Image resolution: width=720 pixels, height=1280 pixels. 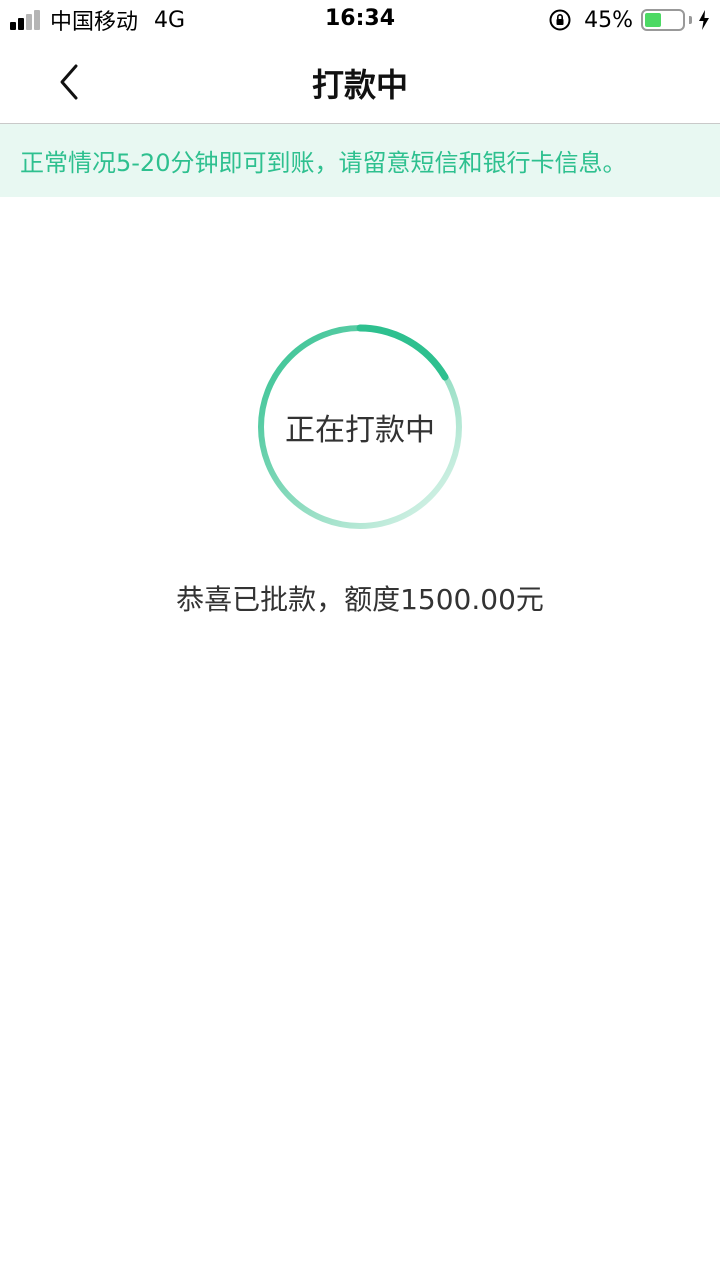 I want to click on battery-icon, so click(x=663, y=20).